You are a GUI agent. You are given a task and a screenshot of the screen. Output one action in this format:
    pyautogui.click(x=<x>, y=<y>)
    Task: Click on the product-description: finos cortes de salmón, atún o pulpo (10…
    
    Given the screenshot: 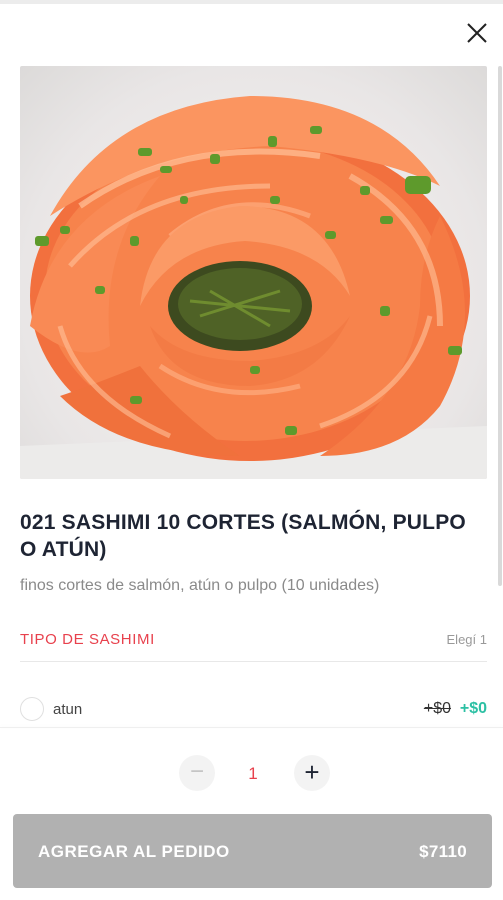 What is the action you would take?
    pyautogui.click(x=200, y=585)
    